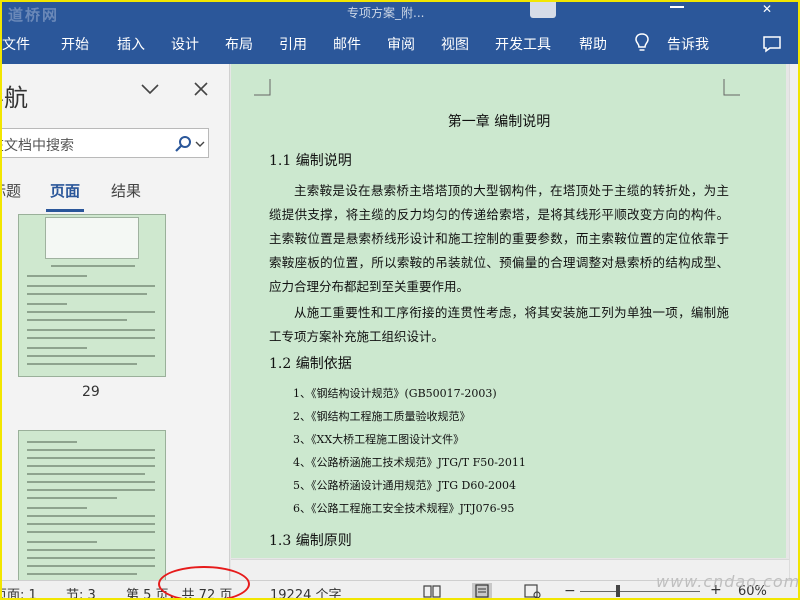 The height and width of the screenshot is (600, 800). Describe the element at coordinates (382, 416) in the screenshot. I see `list-item: 2、《钢结构工程施工质量验收规范》` at that location.